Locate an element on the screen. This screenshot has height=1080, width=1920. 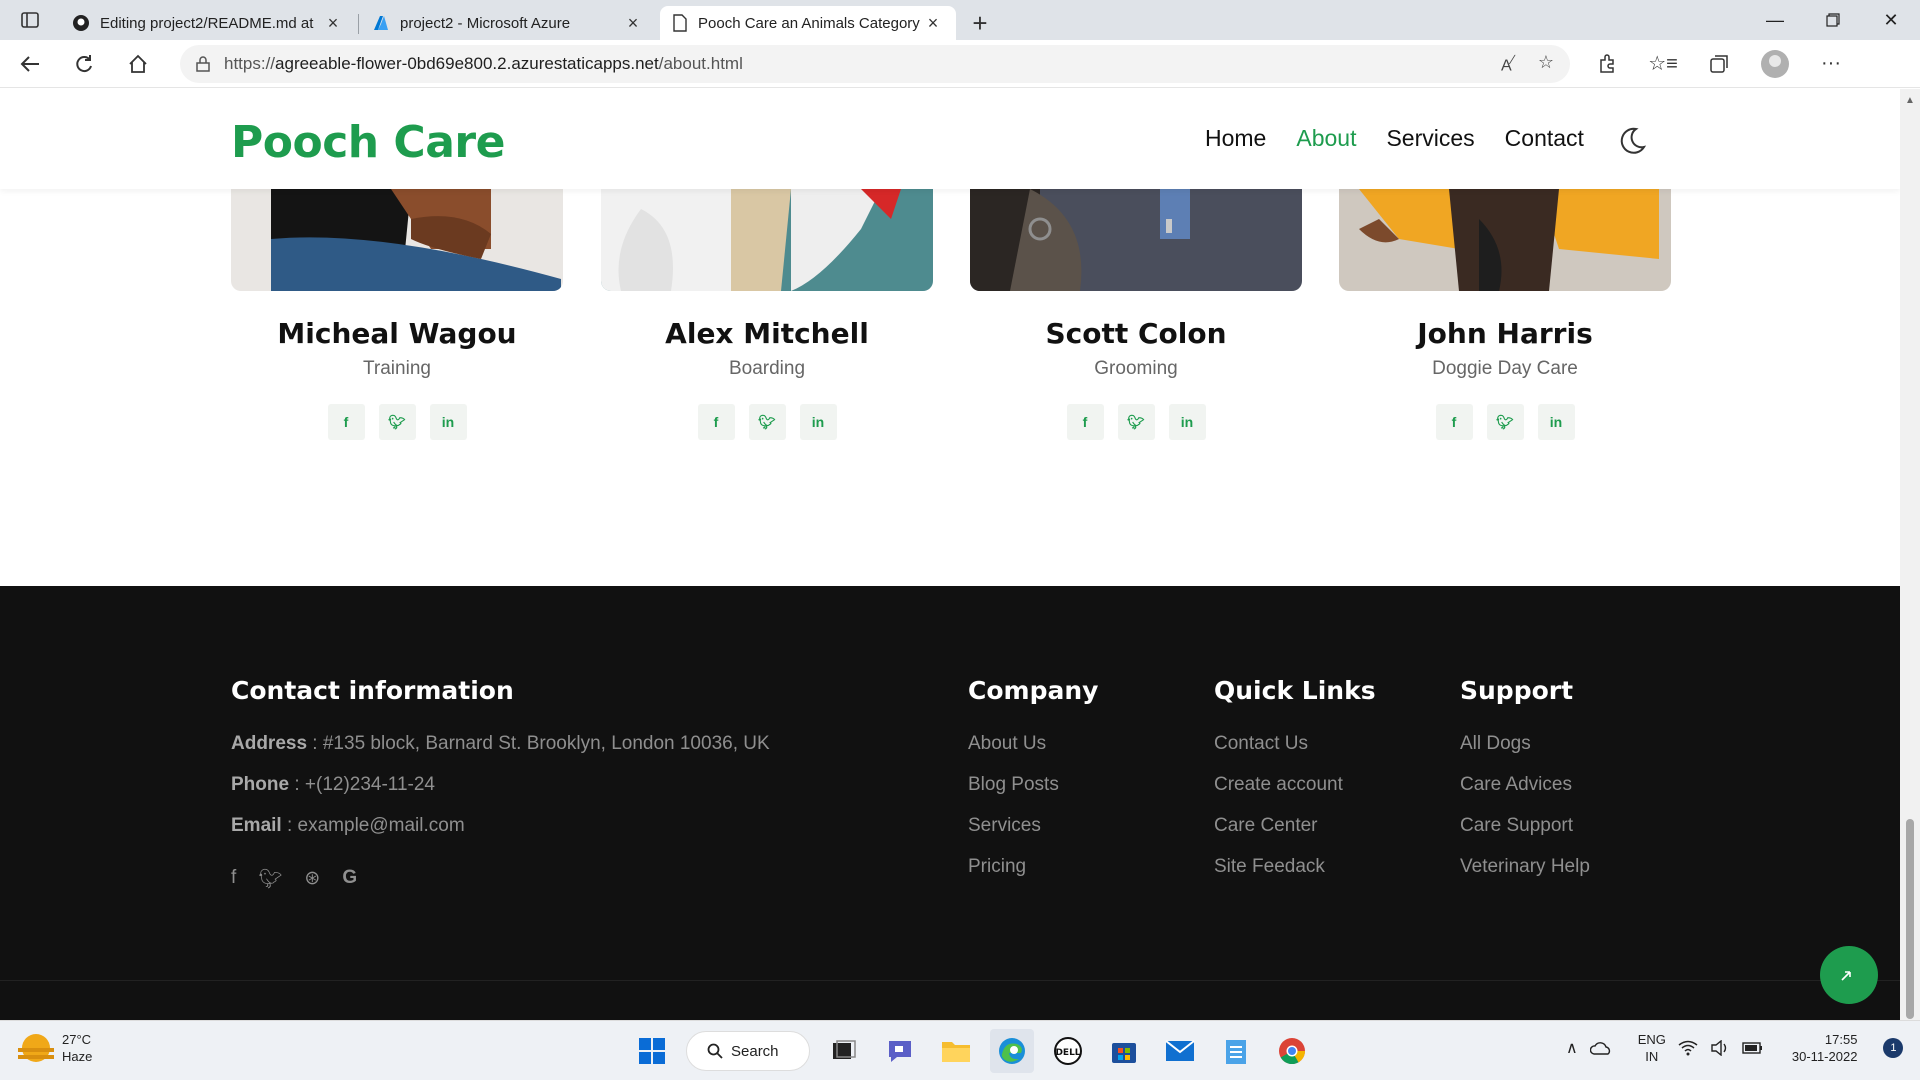
language-indicator: ENG IN is located at coordinates (1652, 1048).